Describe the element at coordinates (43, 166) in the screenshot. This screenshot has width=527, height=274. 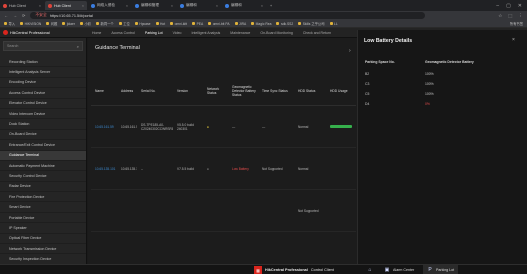
I see `sidebar-item: Automatic Payment Machine` at that location.